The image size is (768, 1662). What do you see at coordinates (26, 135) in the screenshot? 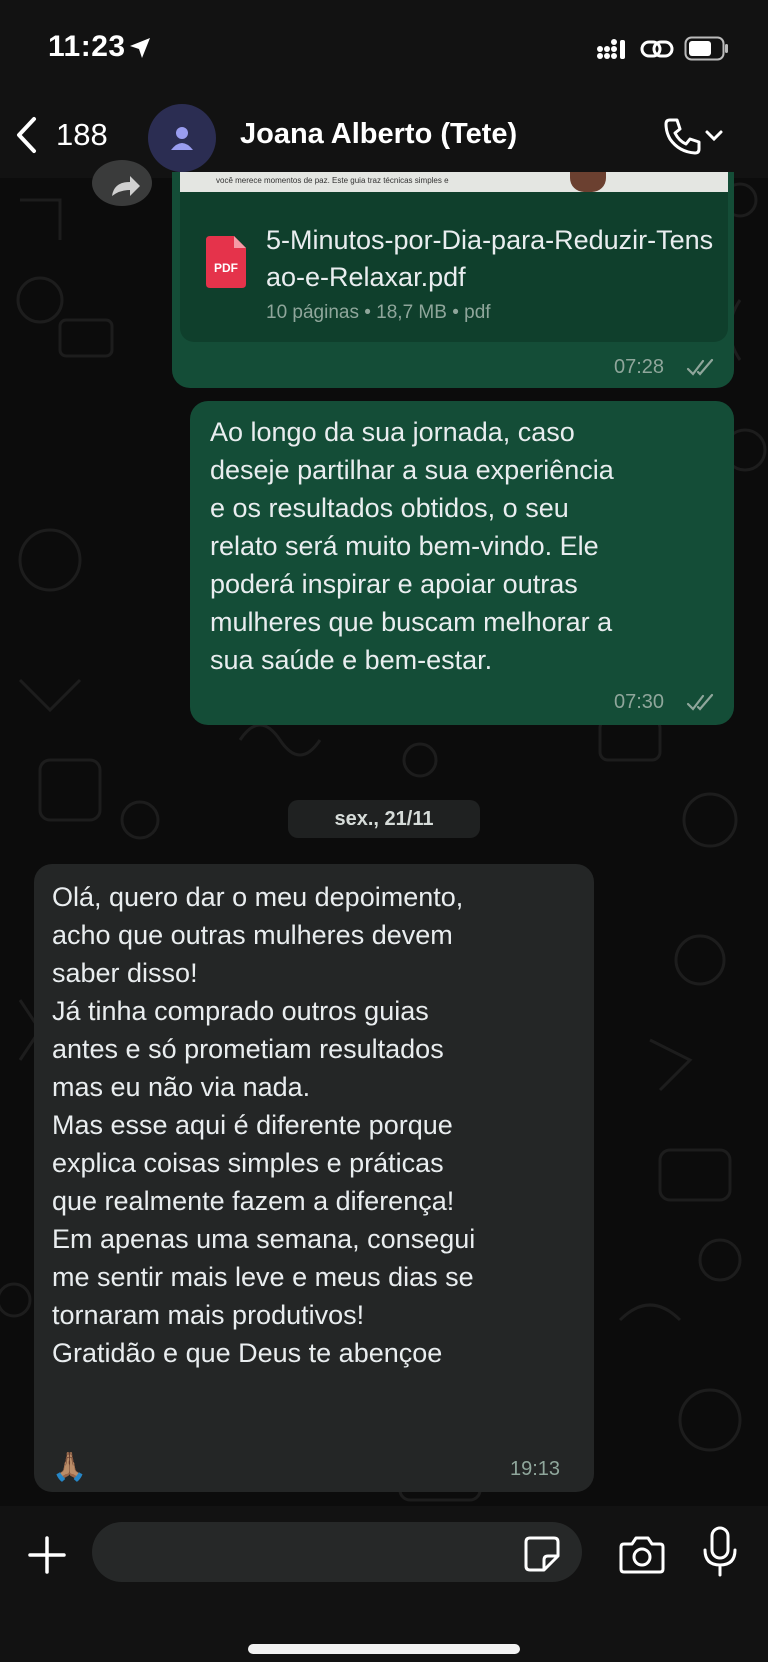
I see `chevron-left-icon` at bounding box center [26, 135].